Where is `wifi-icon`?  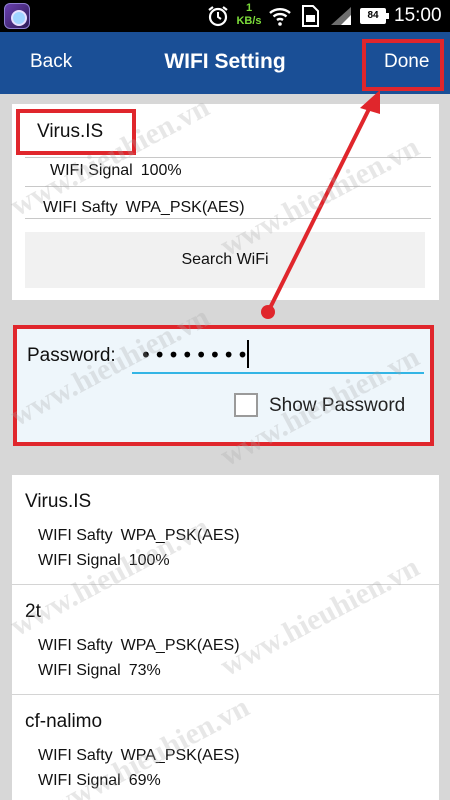
wifi-icon is located at coordinates (280, 16).